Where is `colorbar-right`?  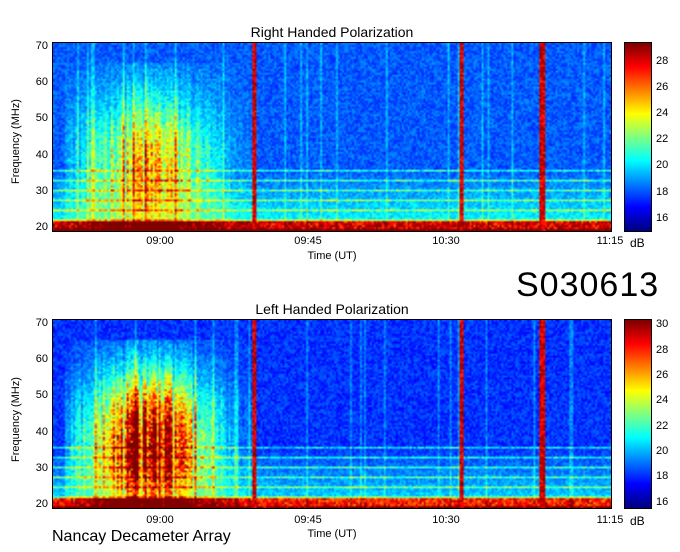 colorbar-right is located at coordinates (638, 137).